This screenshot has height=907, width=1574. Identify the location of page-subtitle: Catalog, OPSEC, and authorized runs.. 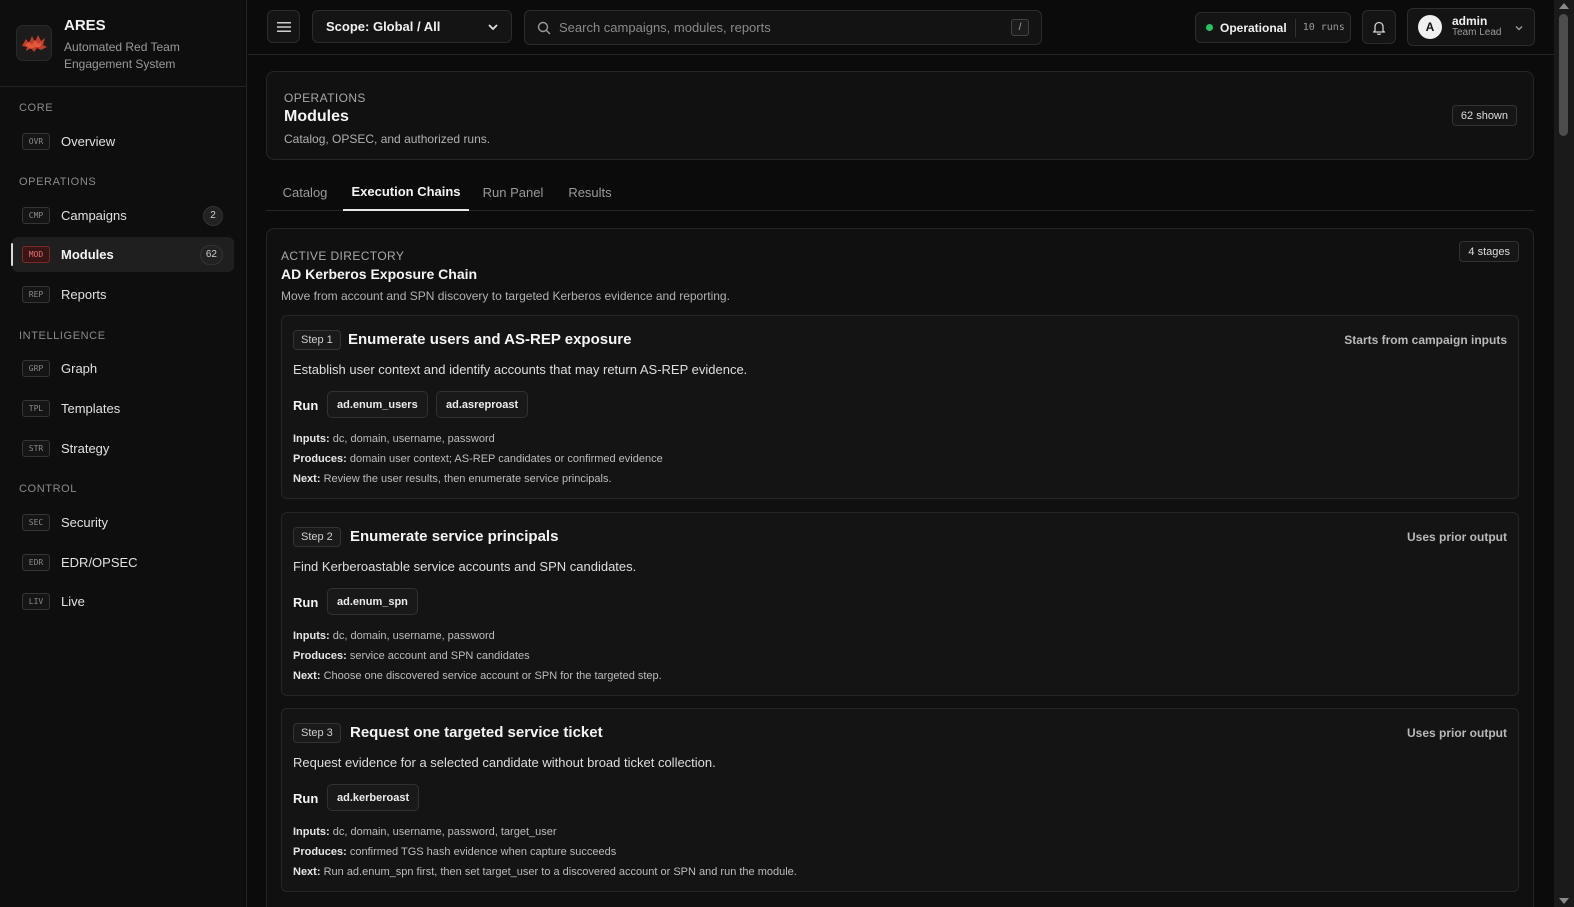
(387, 139).